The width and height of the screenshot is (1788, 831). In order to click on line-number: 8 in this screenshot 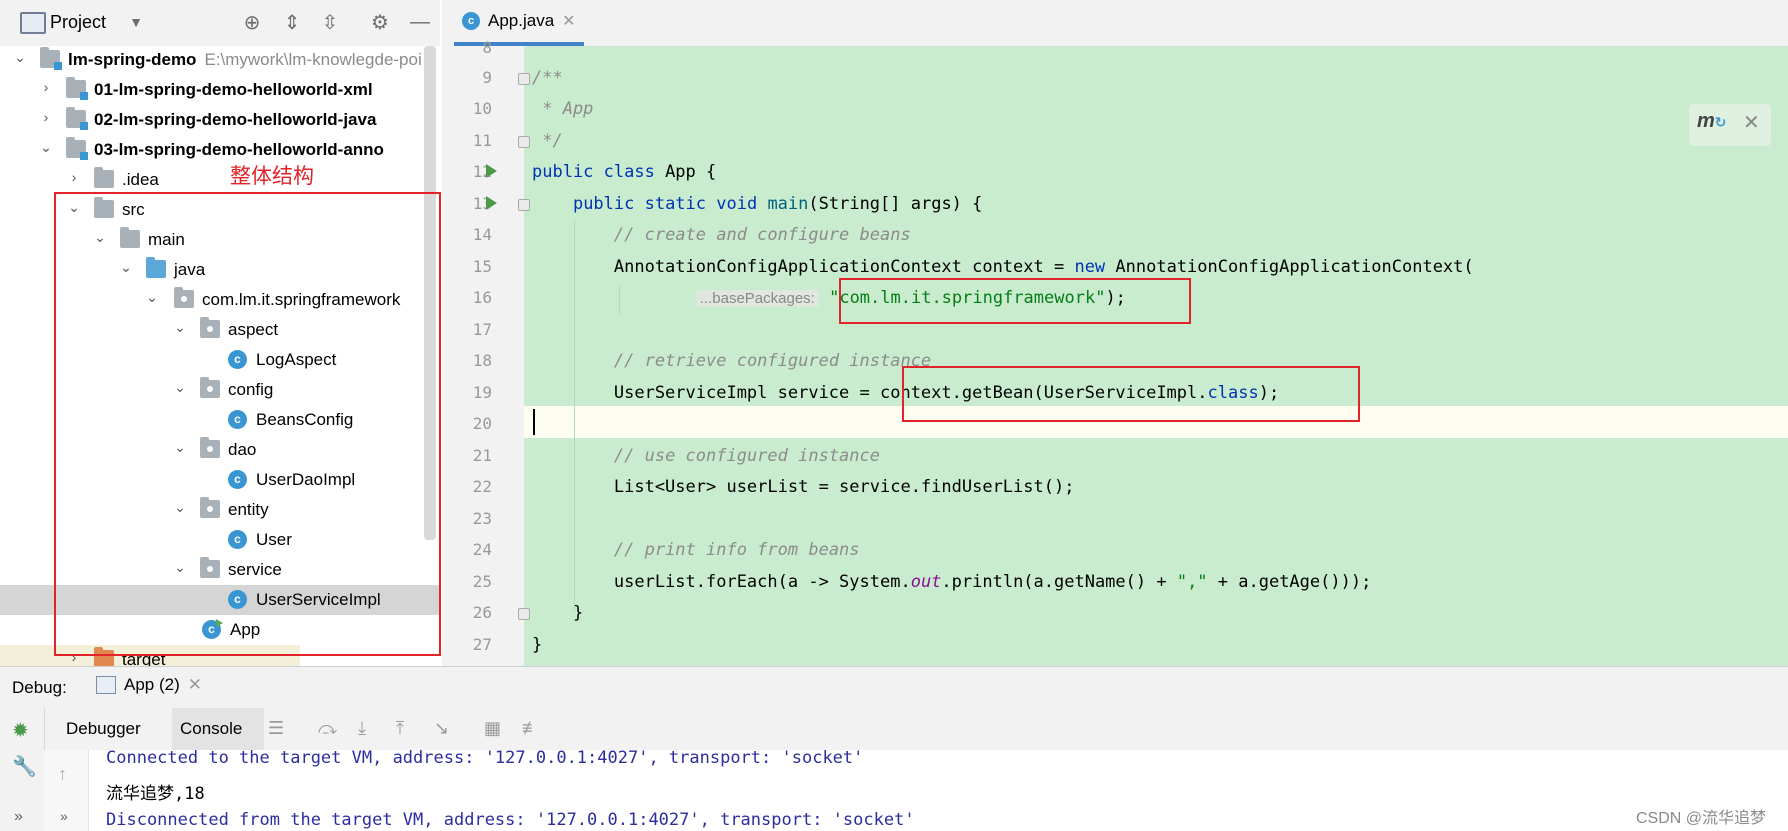, I will do `click(487, 47)`.